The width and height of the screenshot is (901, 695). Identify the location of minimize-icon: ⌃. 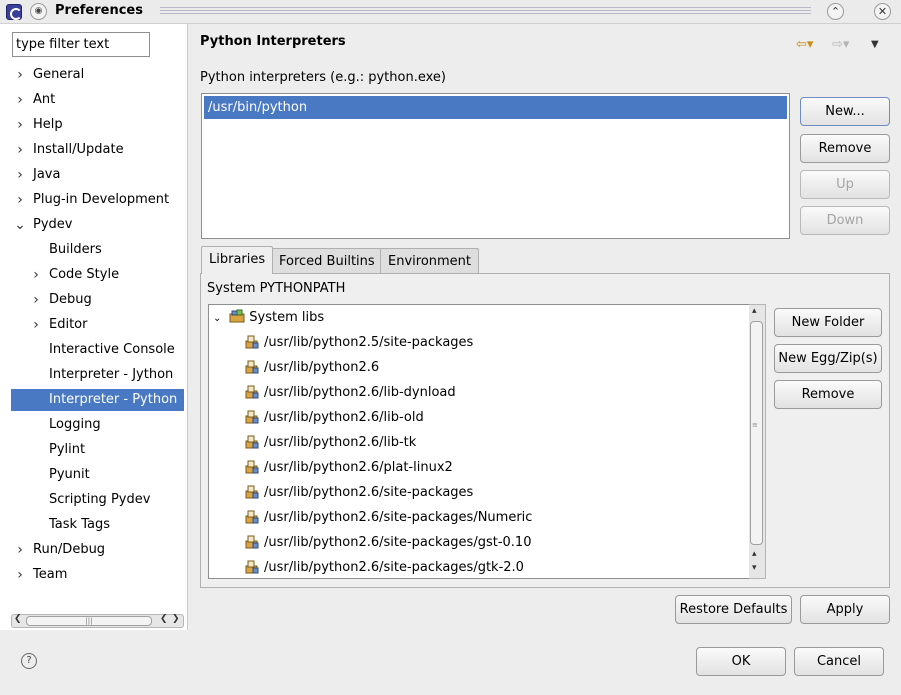
(835, 11).